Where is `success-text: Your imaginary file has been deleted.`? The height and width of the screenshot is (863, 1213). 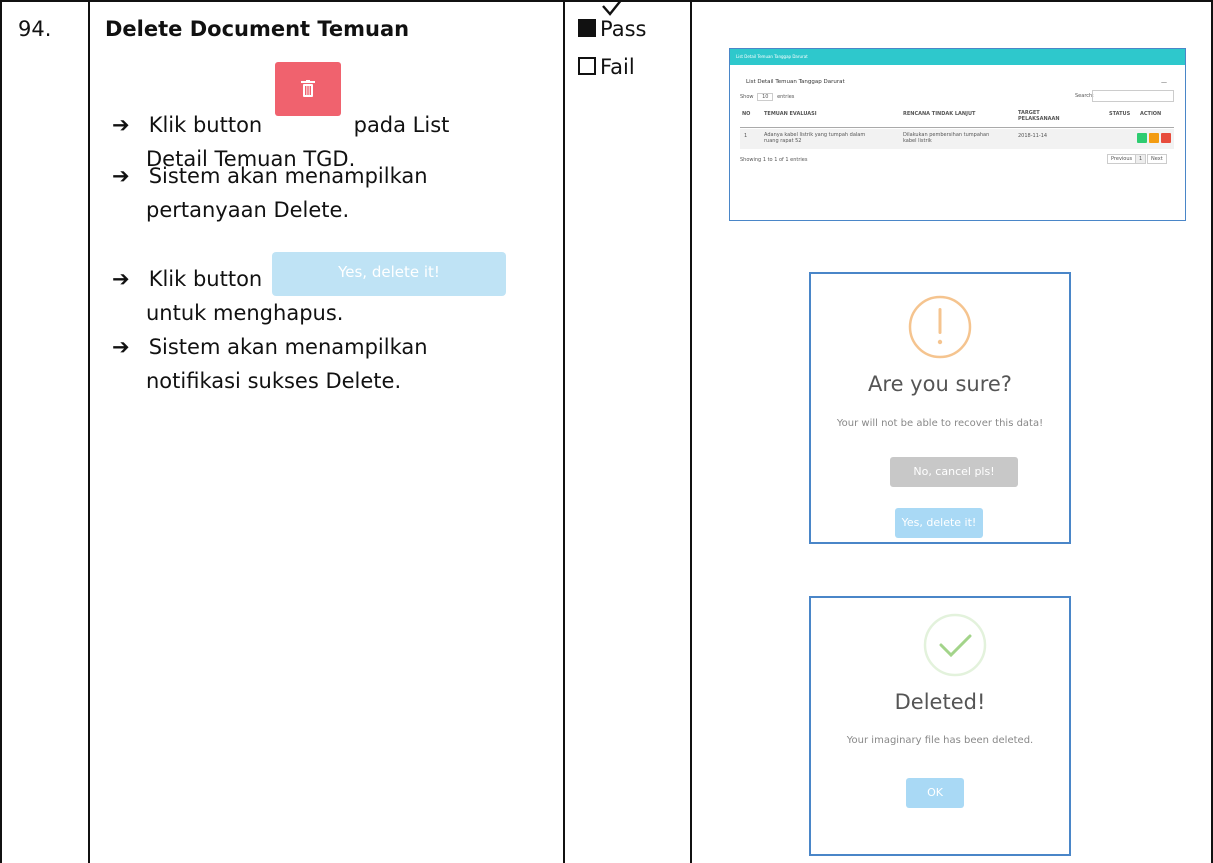
success-text: Your imaginary file has been deleted. is located at coordinates (940, 740).